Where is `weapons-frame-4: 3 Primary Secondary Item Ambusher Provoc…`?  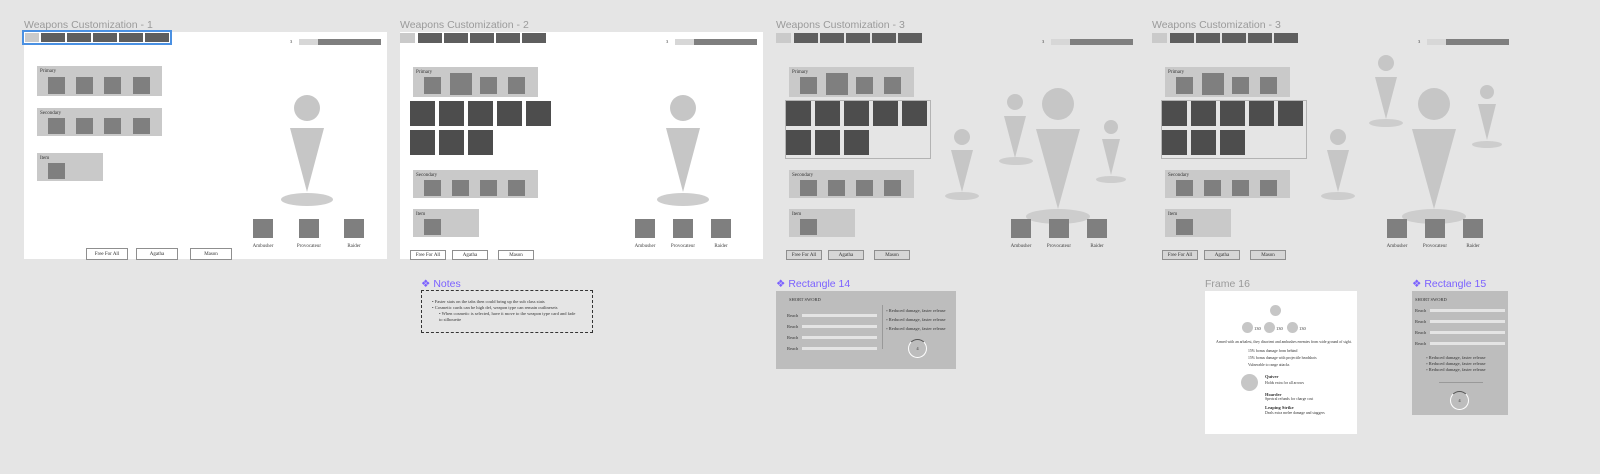 weapons-frame-4: 3 Primary Secondary Item Ambusher Provoc… is located at coordinates (1333, 146).